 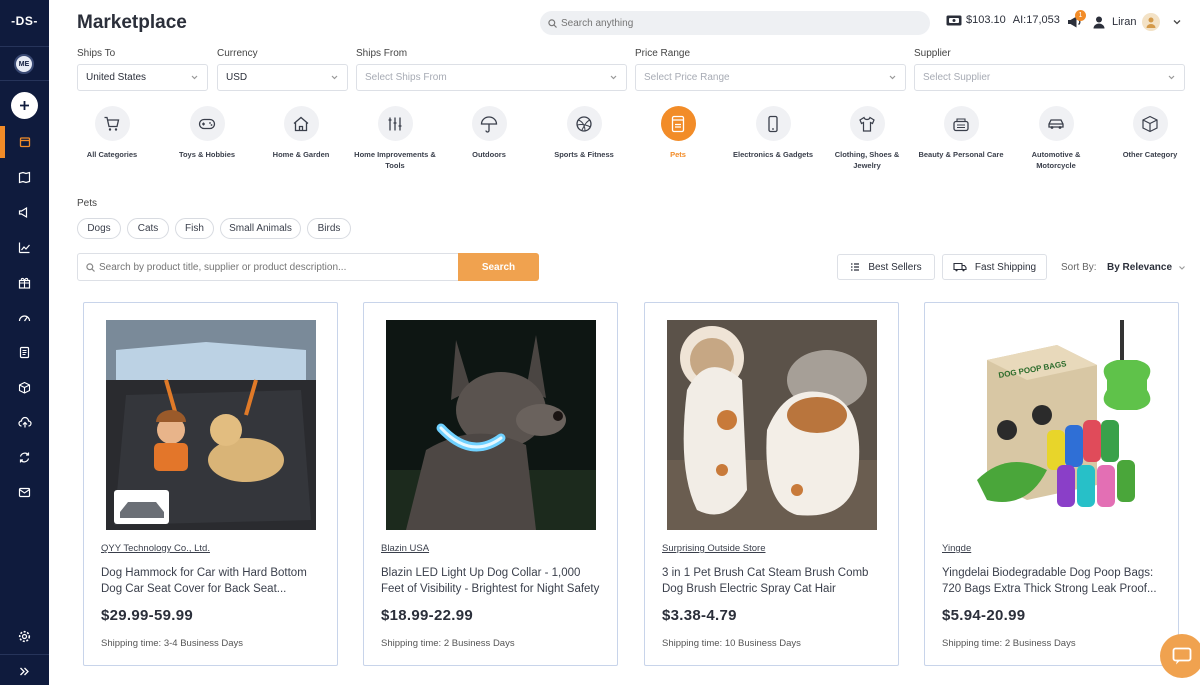 I want to click on category-beauty: Beauty & Personal Care, so click(x=961, y=133).